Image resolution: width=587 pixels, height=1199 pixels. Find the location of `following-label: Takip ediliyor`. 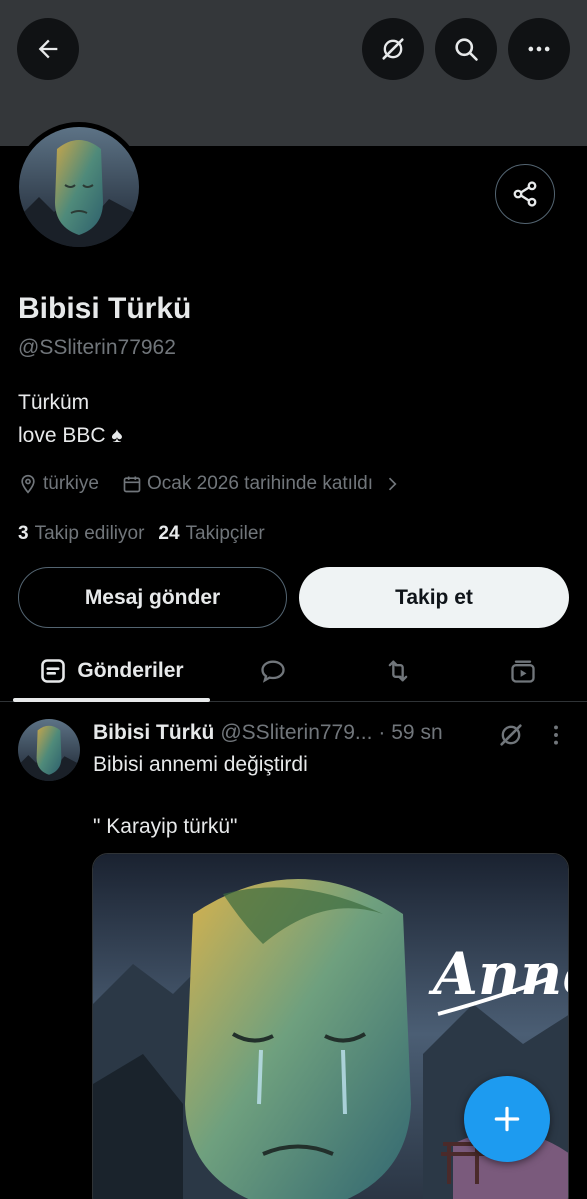

following-label: Takip ediliyor is located at coordinates (89, 533).